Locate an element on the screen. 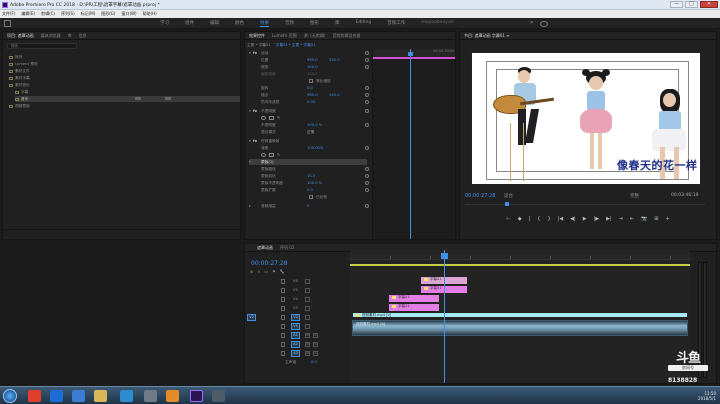 Image resolution: width=720 pixels, height=404 pixels. timeline-settings-icon: 🔧 is located at coordinates (282, 271).